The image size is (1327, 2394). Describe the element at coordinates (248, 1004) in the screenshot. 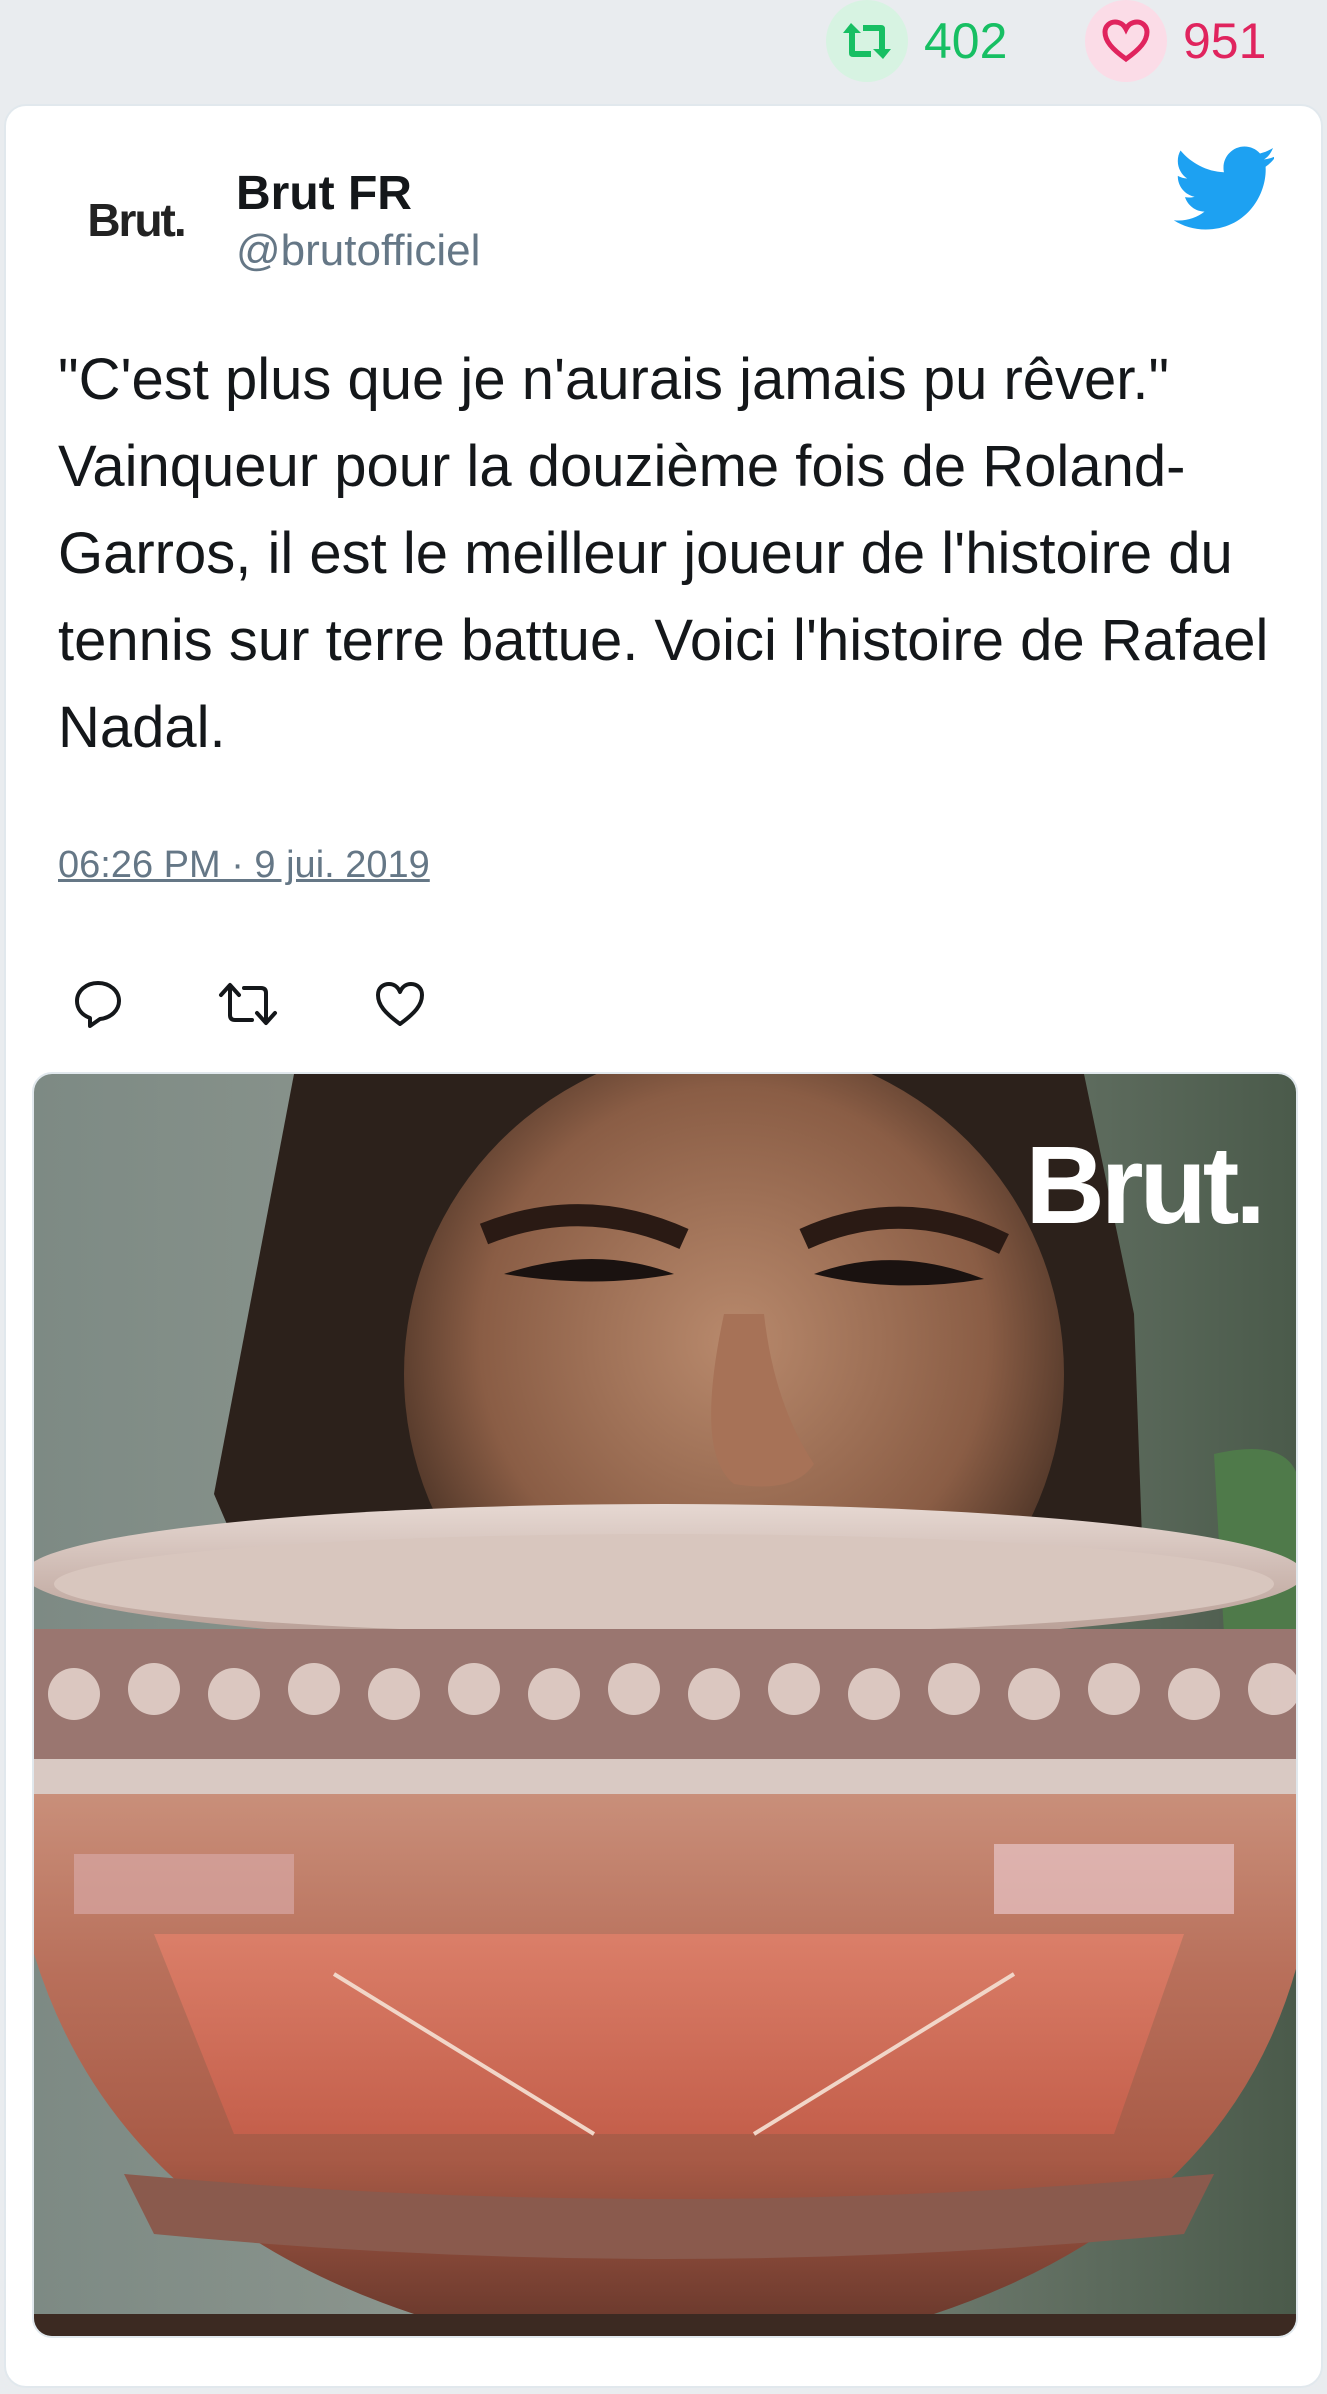

I see `retweet-action-icon` at that location.